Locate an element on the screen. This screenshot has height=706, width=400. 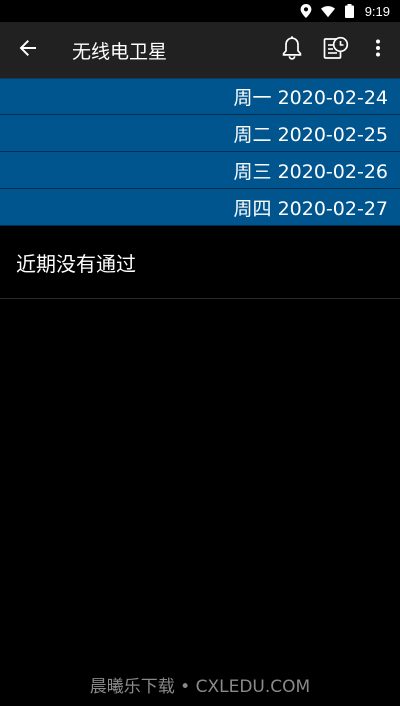
schedule-list-icon is located at coordinates (336, 50).